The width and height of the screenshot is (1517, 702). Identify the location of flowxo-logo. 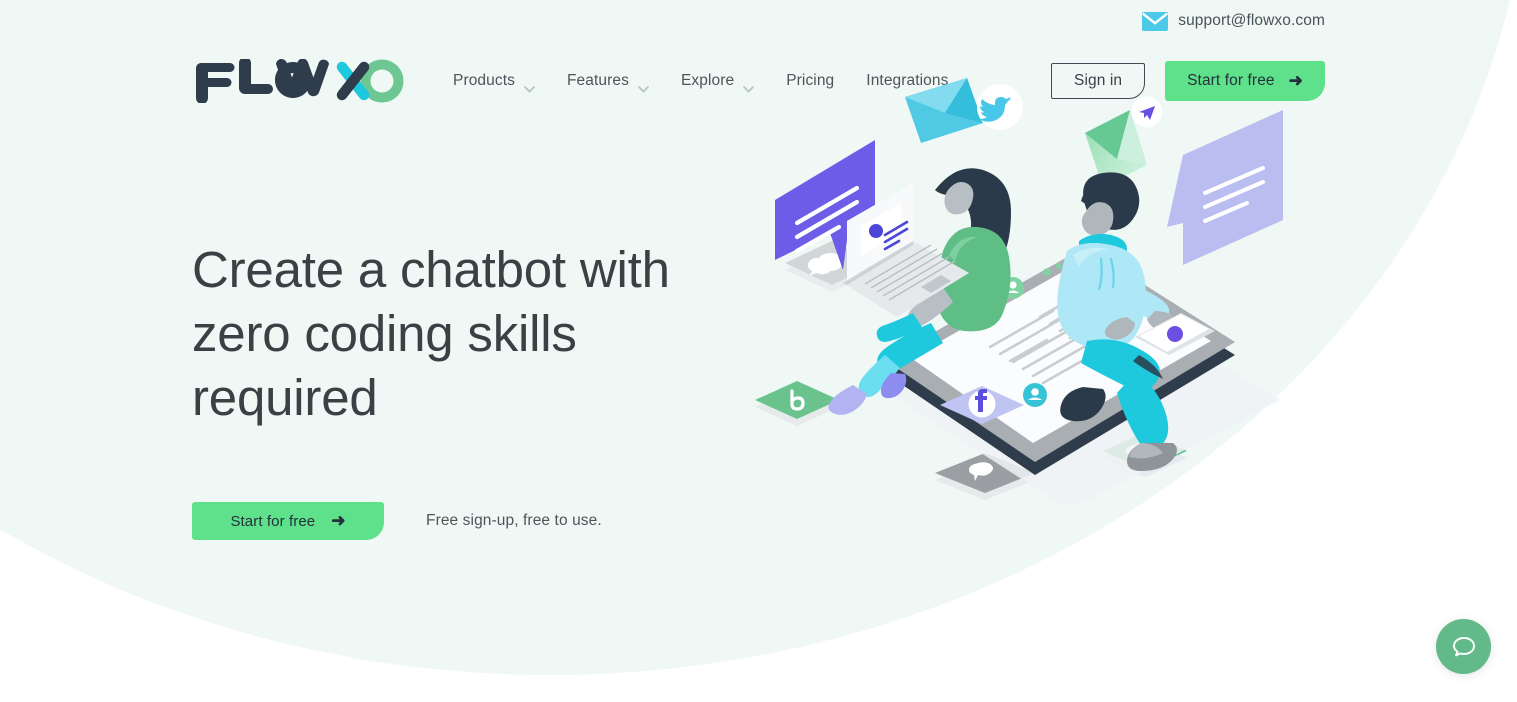
(298, 81).